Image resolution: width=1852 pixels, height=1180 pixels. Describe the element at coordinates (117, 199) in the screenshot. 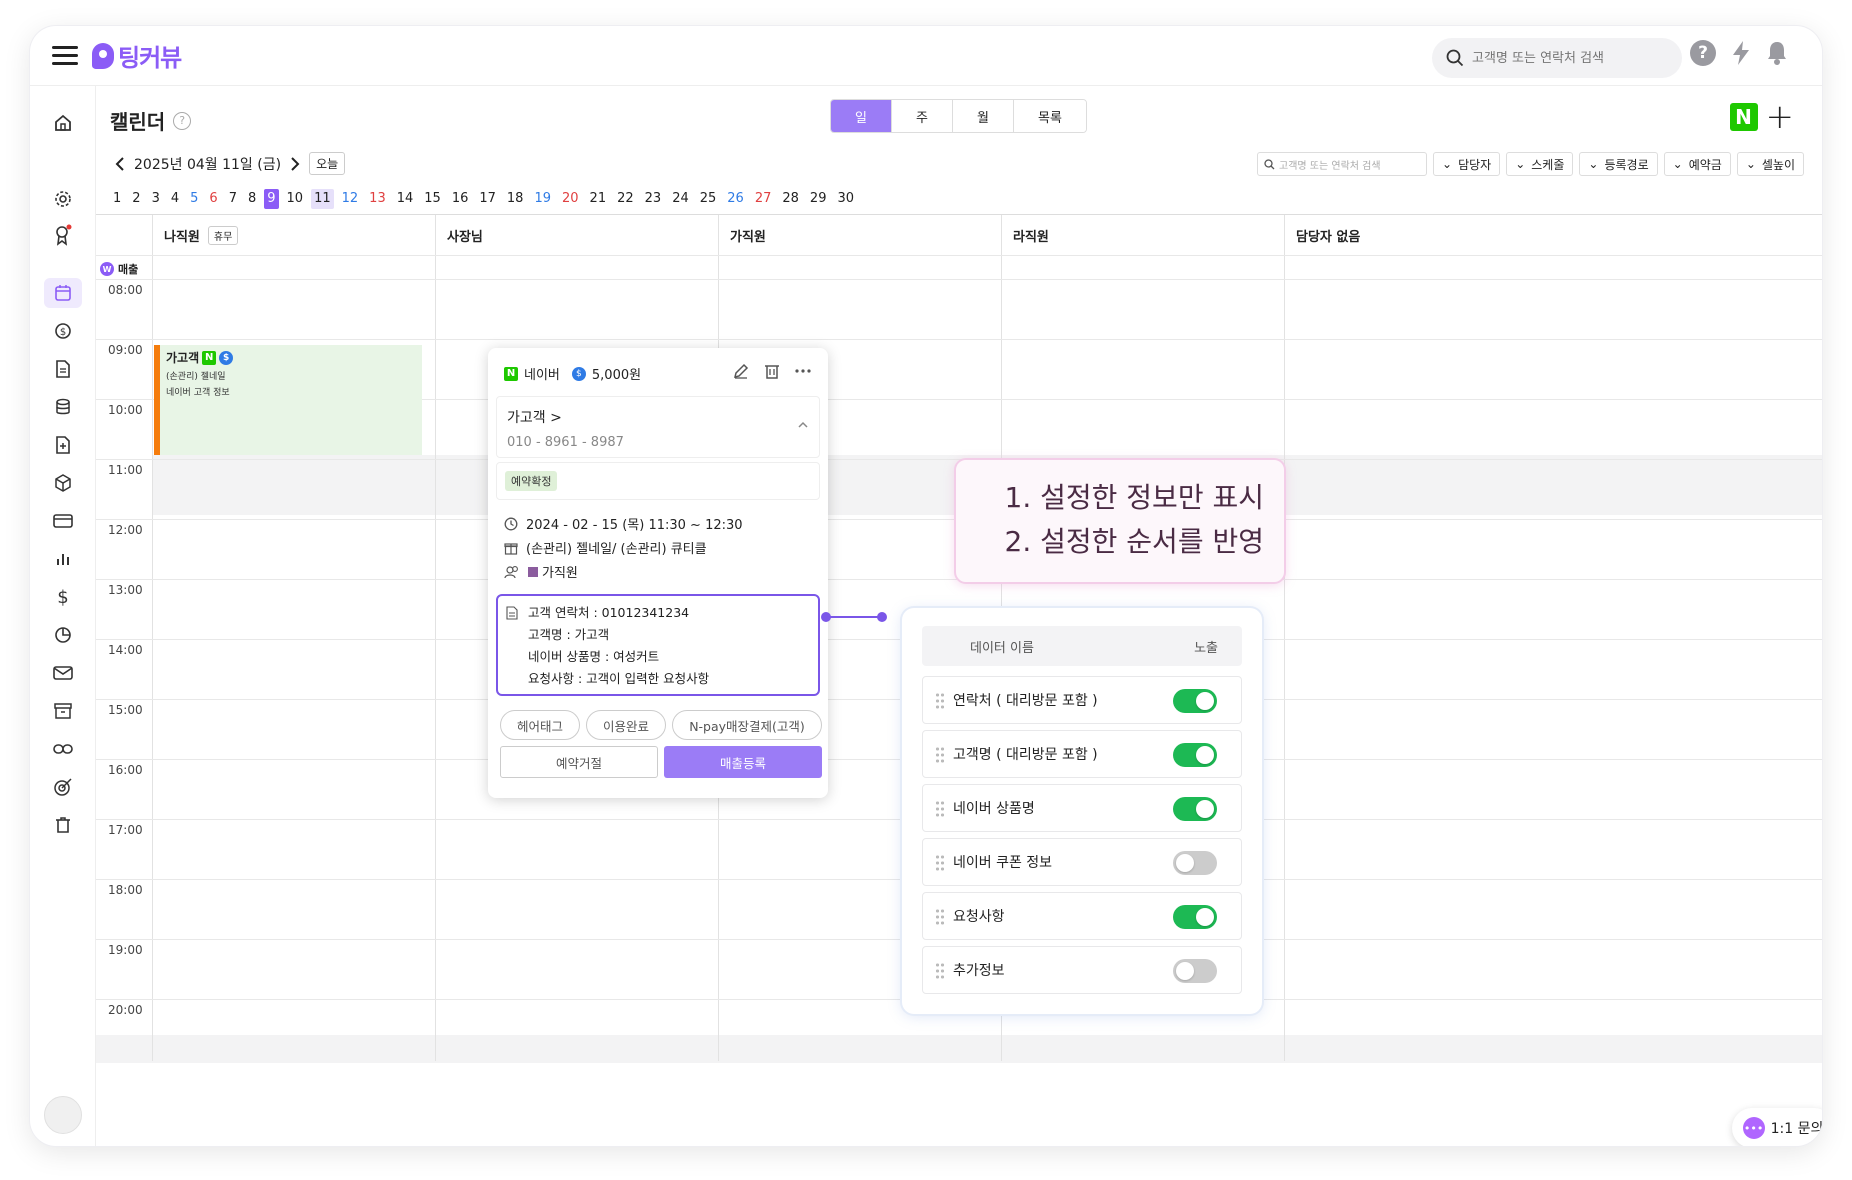

I see `day-1: 1` at that location.